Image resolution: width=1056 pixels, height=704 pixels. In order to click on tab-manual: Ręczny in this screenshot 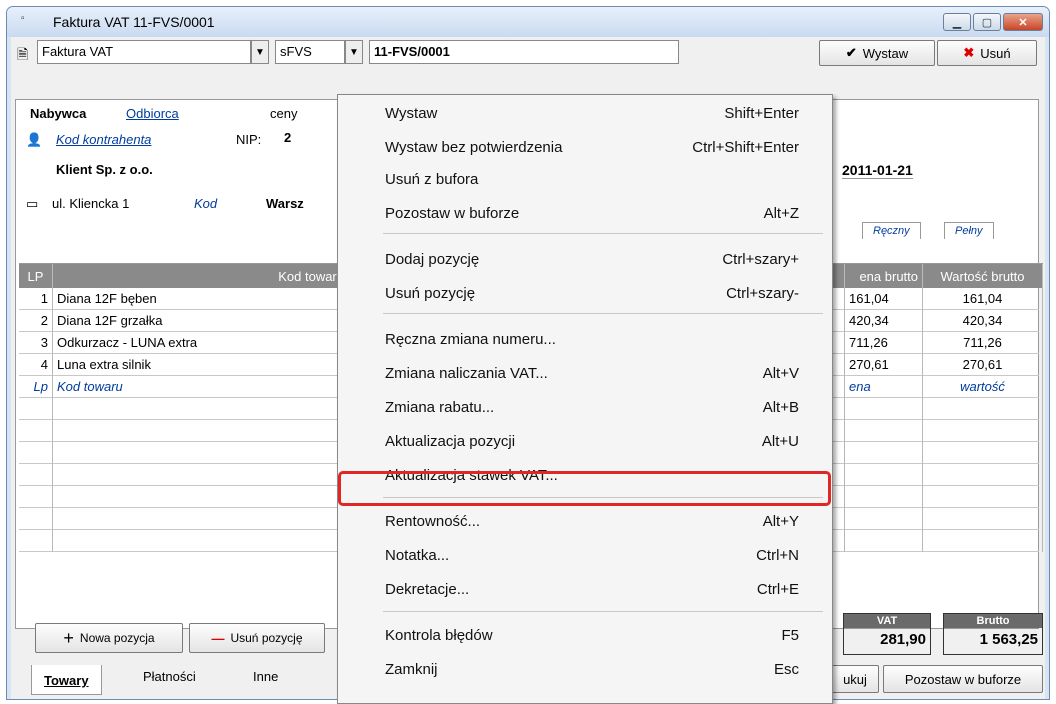, I will do `click(891, 230)`.